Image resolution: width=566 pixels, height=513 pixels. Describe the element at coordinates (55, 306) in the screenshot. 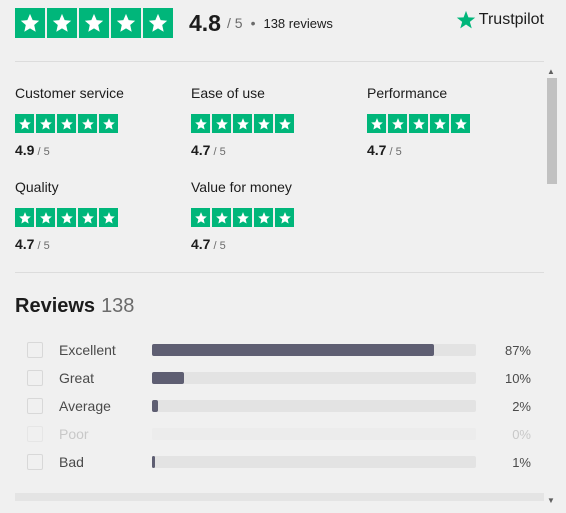

I see `reviews-title: Reviews` at that location.